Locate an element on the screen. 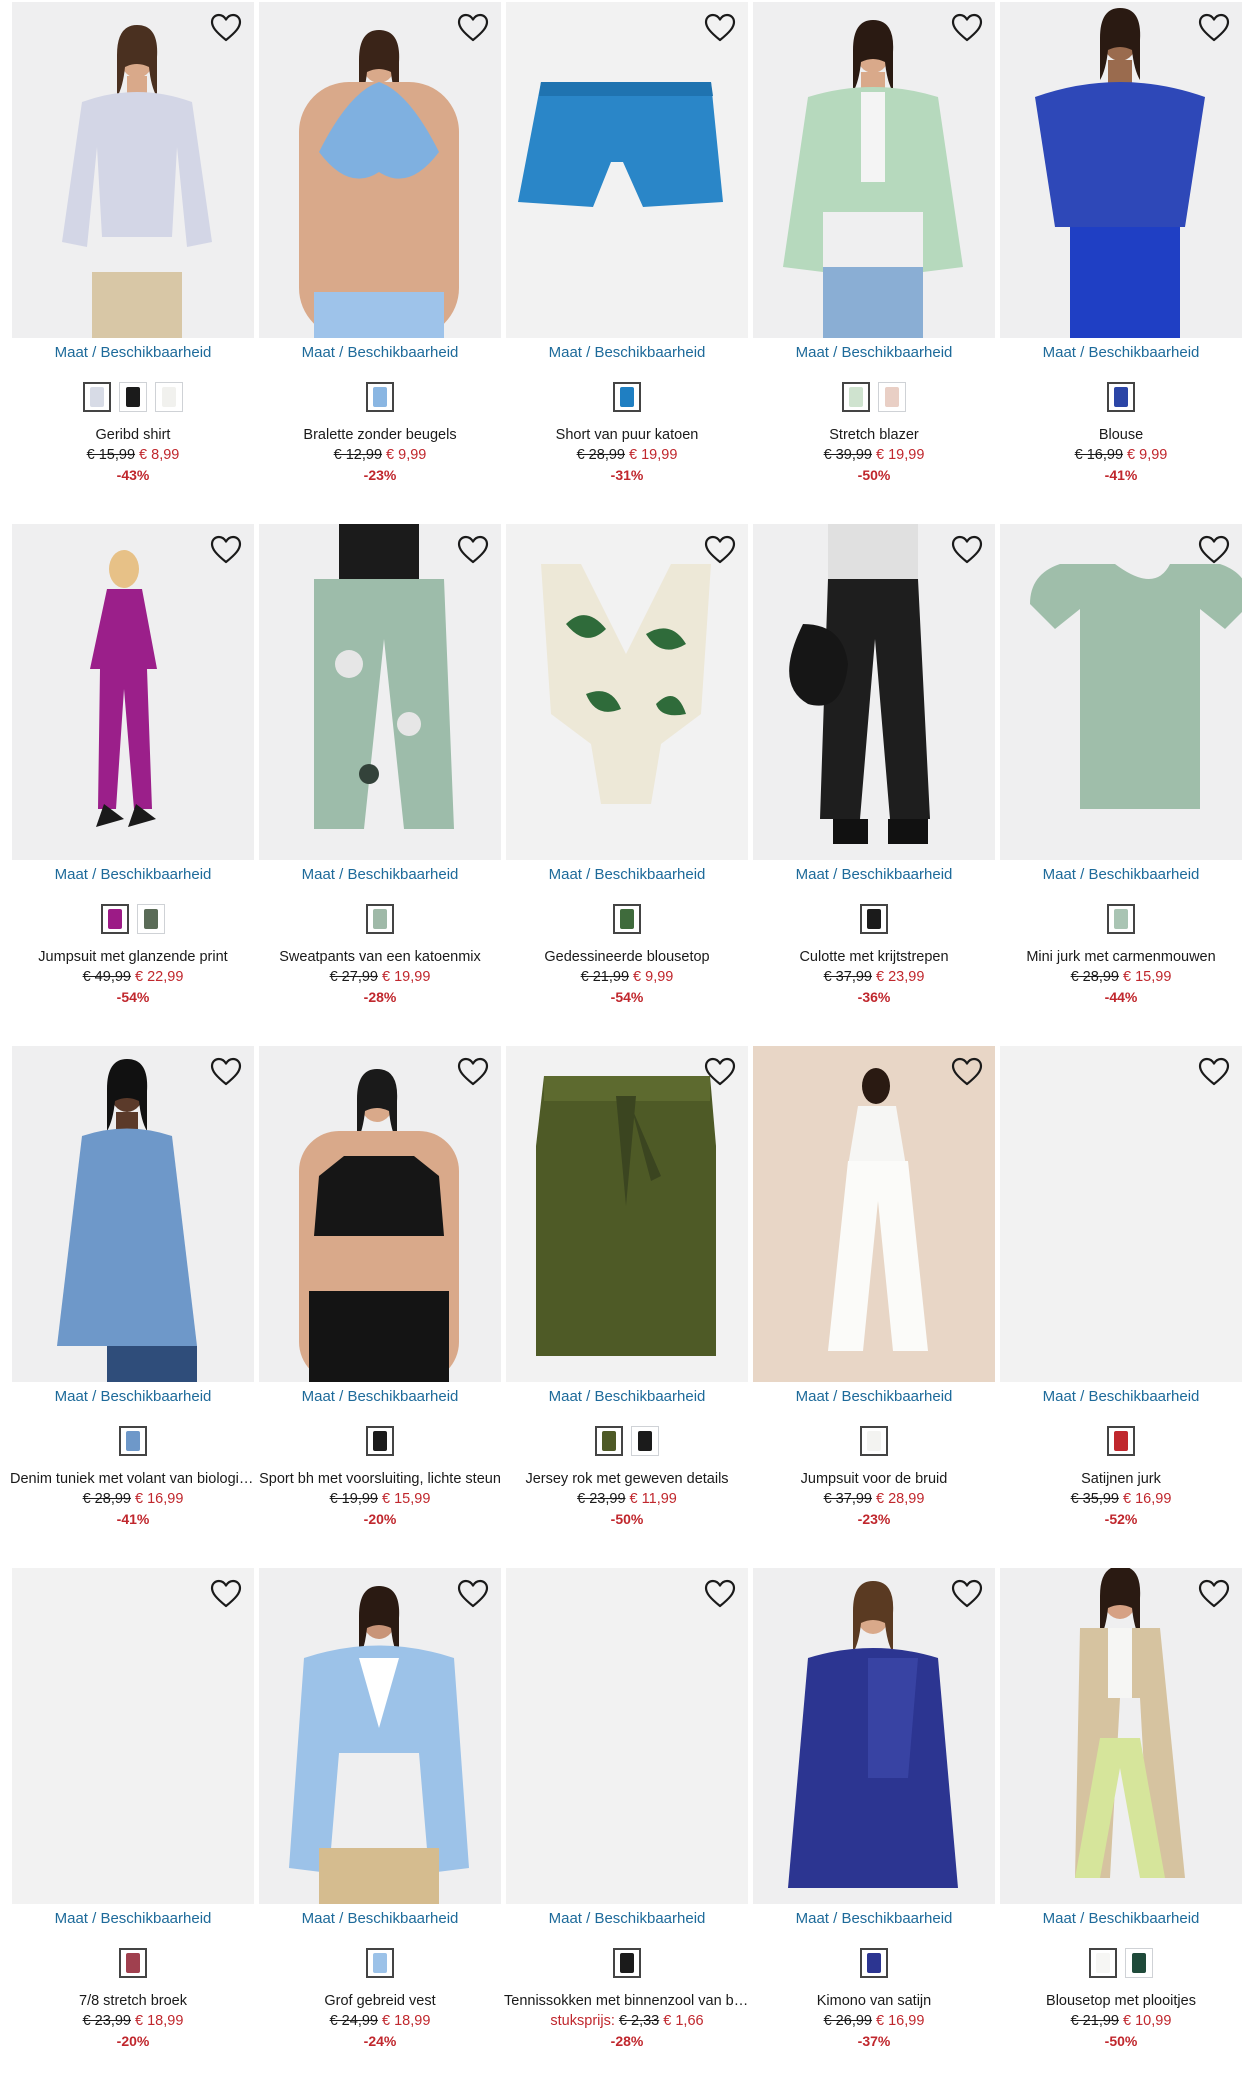 The height and width of the screenshot is (2082, 1250). product-title: Stretch blazer is located at coordinates (874, 435).